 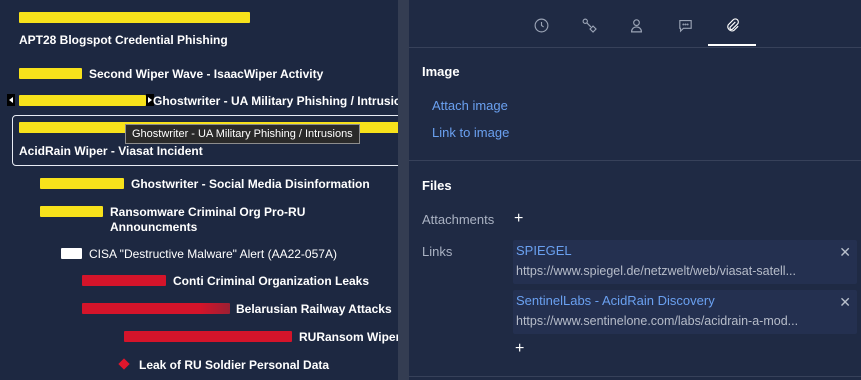 I want to click on relations-icon, so click(x=589, y=25).